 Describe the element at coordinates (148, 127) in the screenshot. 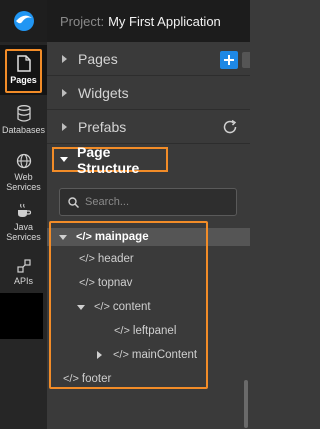

I see `section-prefabs: Prefabs` at that location.